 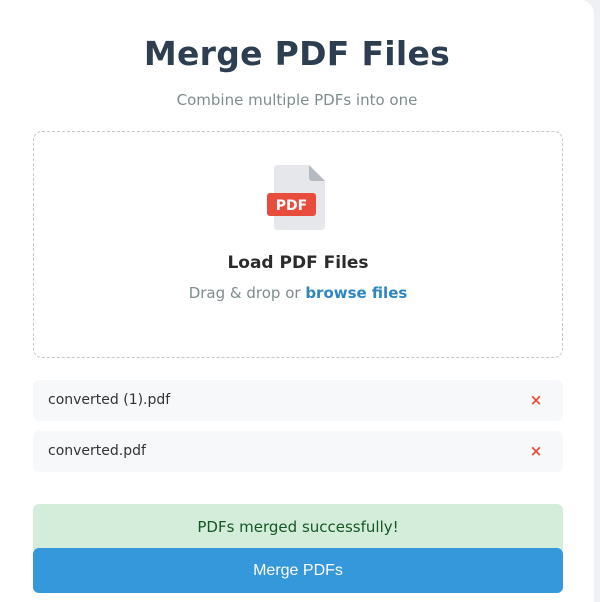 I want to click on page-title: Merge PDF Files, so click(x=297, y=53).